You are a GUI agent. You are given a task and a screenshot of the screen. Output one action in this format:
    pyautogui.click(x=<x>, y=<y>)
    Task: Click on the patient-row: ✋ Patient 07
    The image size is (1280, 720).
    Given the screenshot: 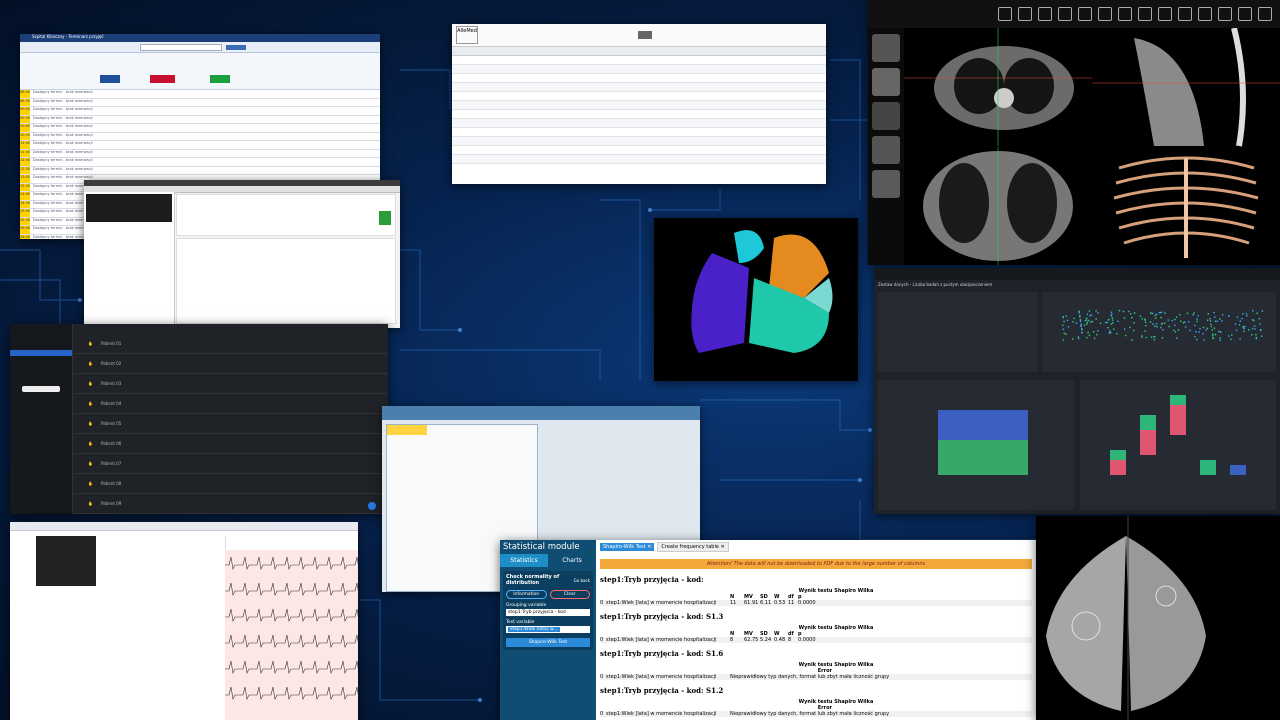 What is the action you would take?
    pyautogui.click(x=231, y=464)
    